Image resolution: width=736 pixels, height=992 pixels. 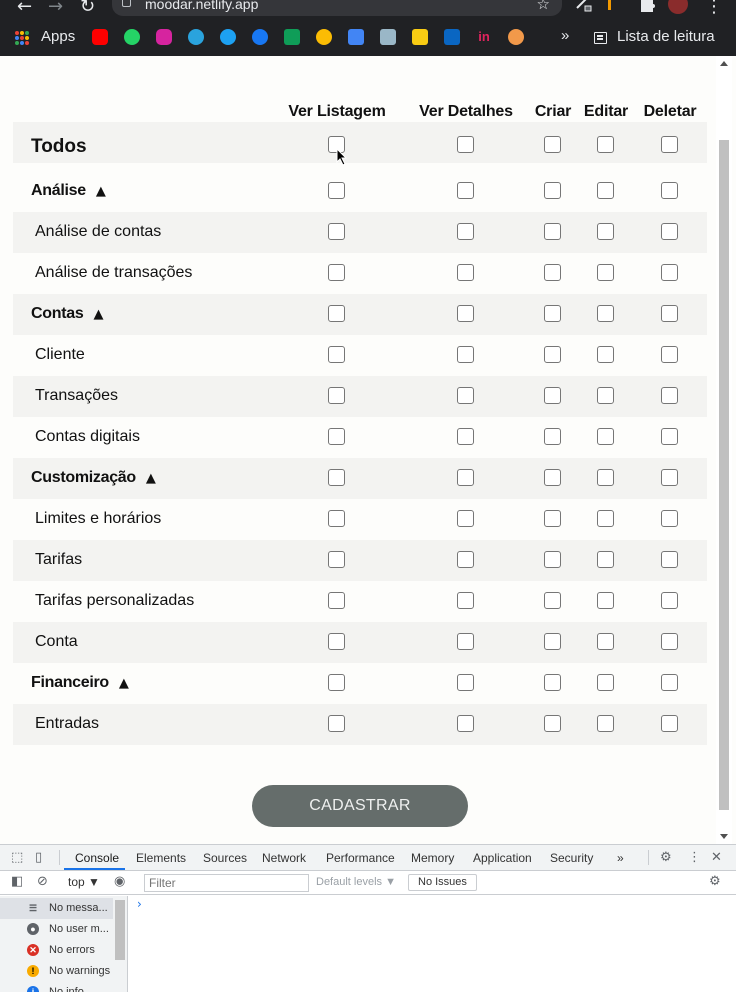 I want to click on sidebar-scrollbar, so click(x=120, y=930).